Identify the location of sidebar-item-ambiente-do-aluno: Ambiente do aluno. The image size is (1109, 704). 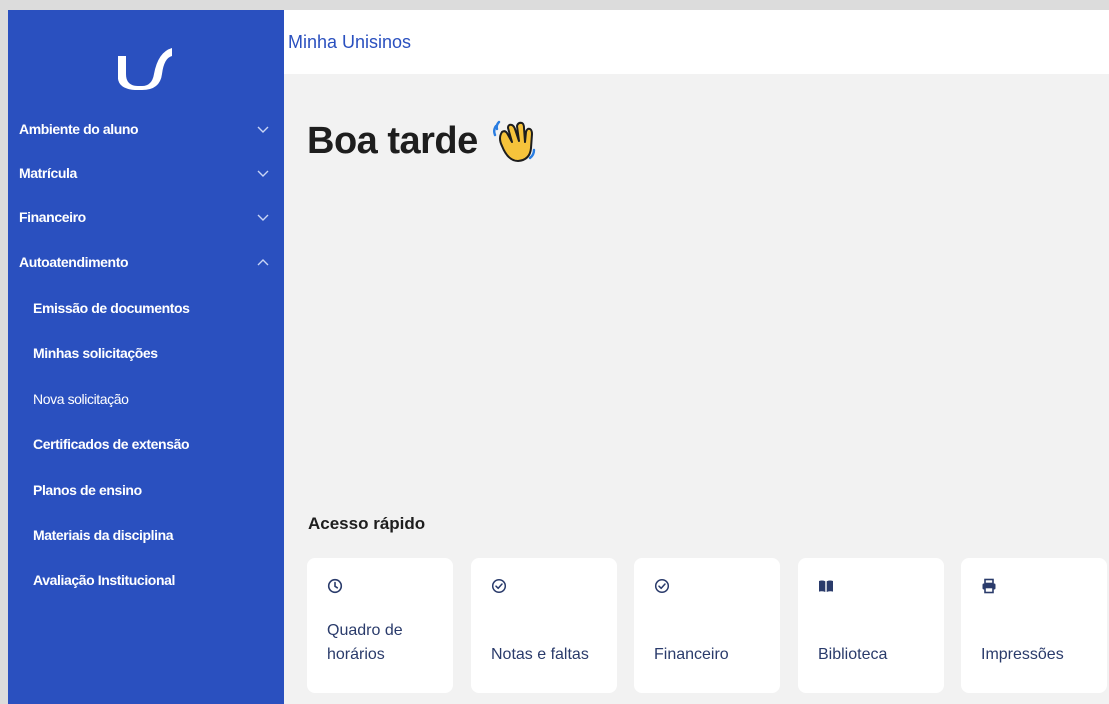
(146, 129).